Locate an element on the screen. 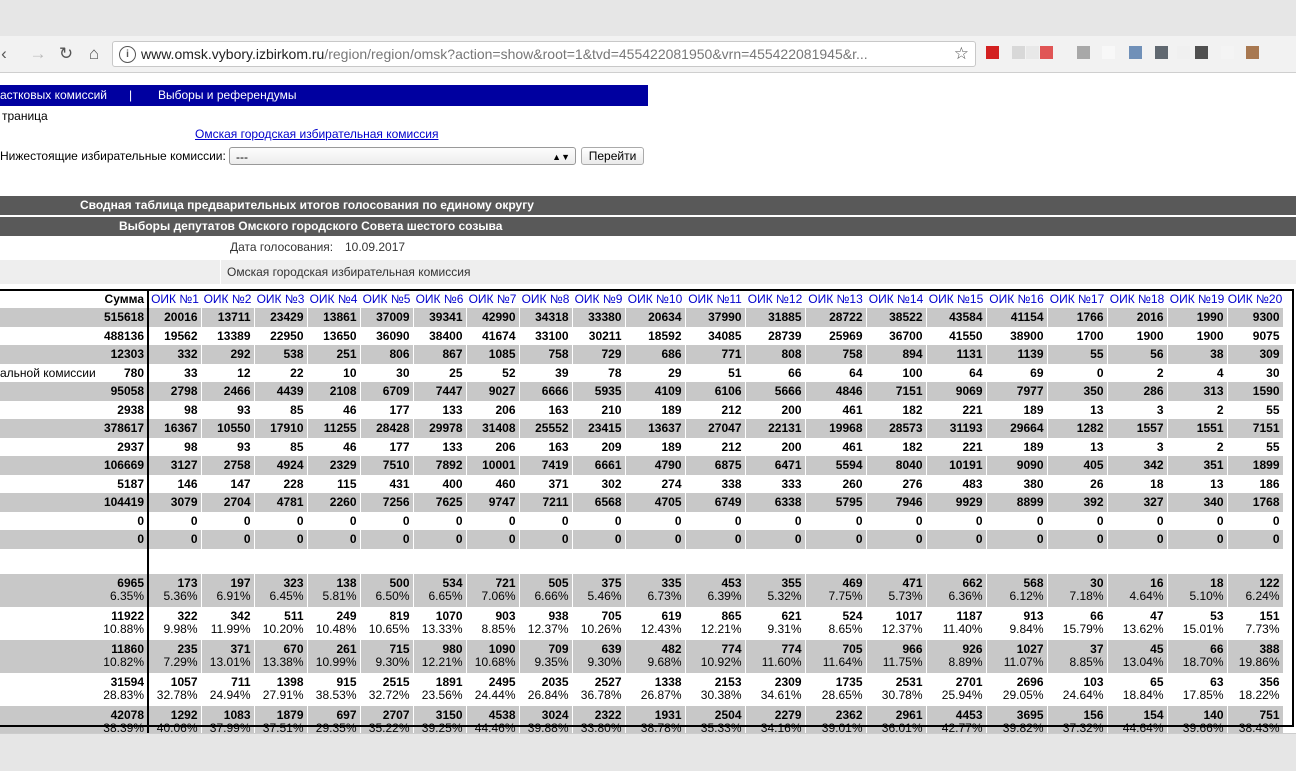  column-header-oik-6: ОИК №6 is located at coordinates (439, 298).